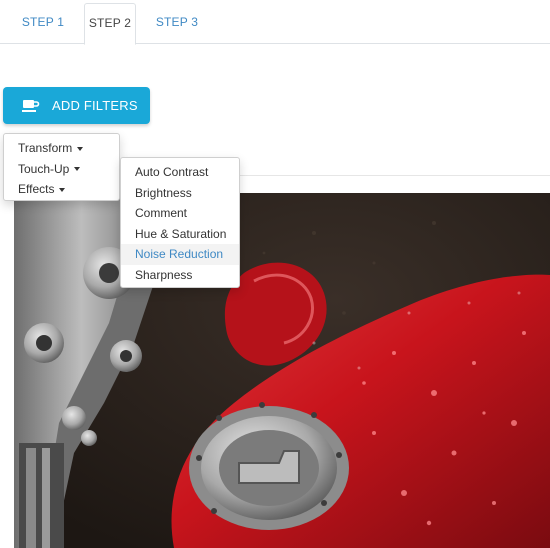  I want to click on tab-step-1: STEP 1, so click(43, 22).